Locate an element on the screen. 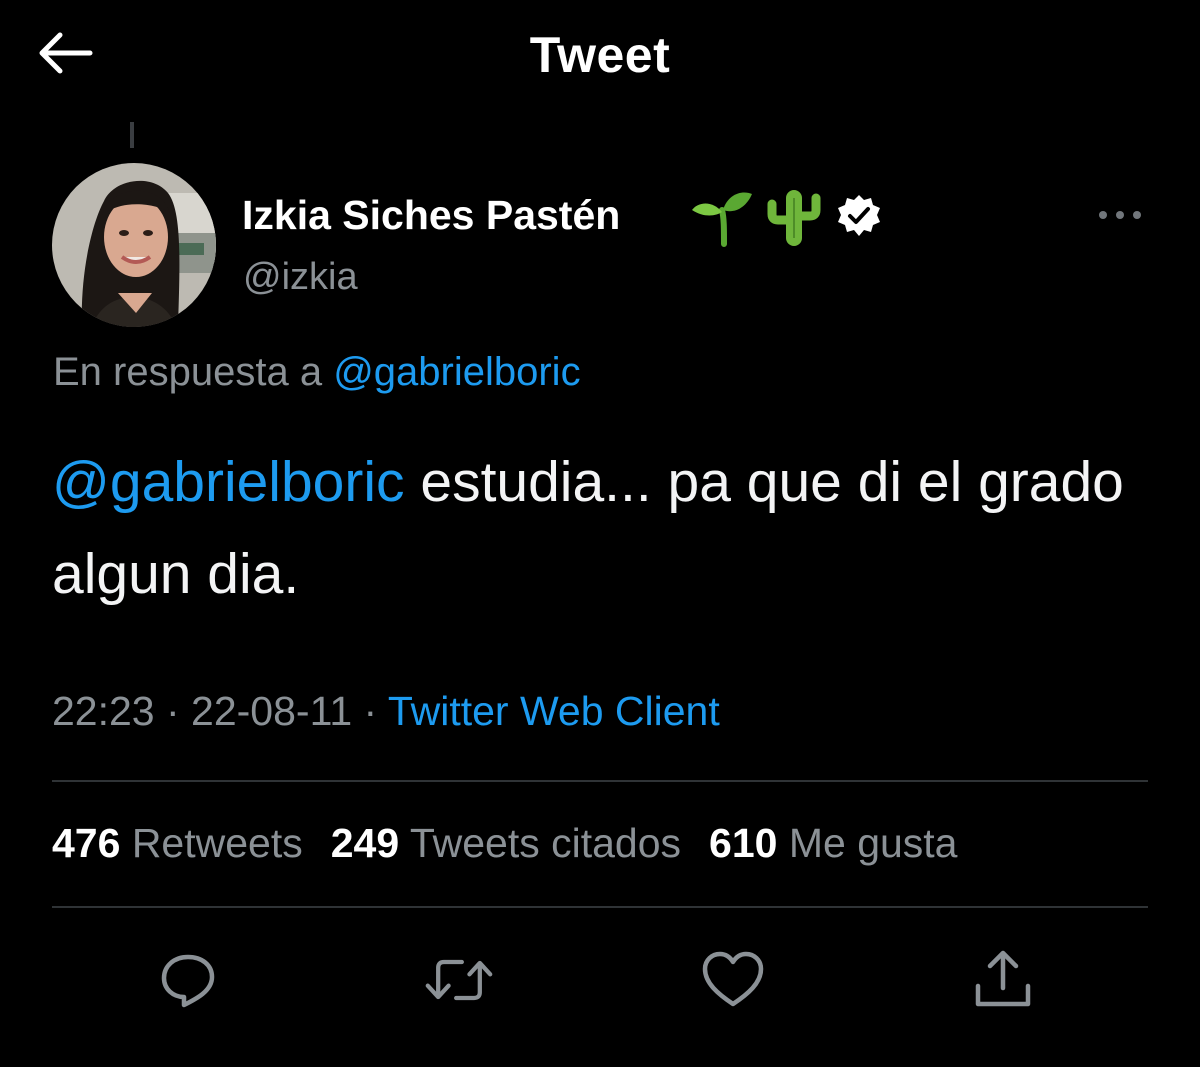 The image size is (1200, 1067). verified-badge-icon is located at coordinates (859, 215).